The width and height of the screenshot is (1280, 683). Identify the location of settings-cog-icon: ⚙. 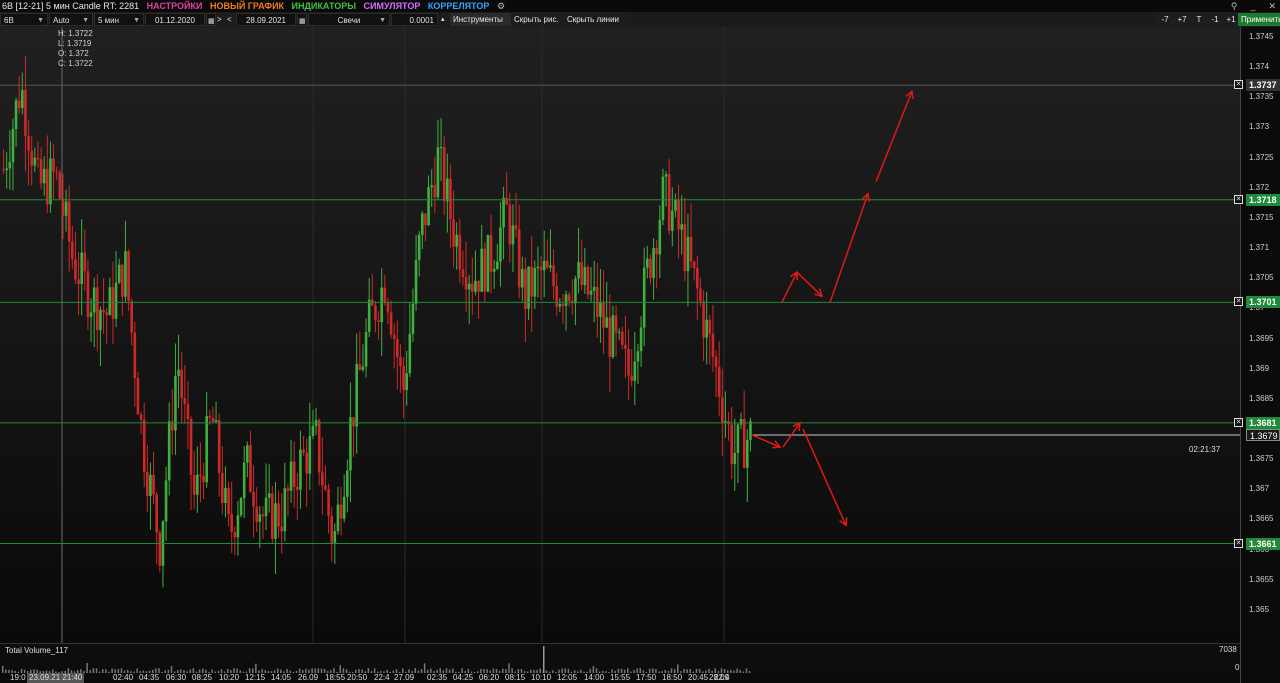
(501, 6).